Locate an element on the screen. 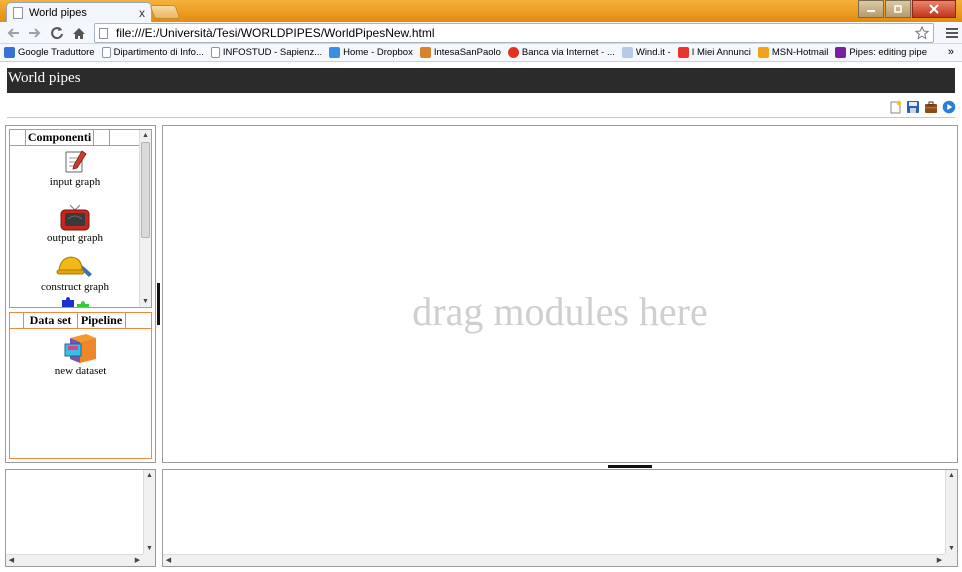  module-construct-graph: construct graph is located at coordinates (74, 273).